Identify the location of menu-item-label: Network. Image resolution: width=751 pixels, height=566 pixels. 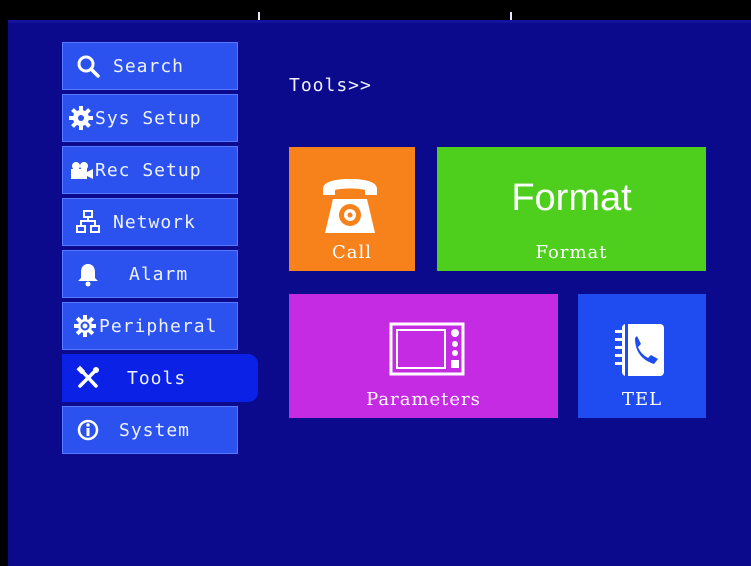
(154, 222).